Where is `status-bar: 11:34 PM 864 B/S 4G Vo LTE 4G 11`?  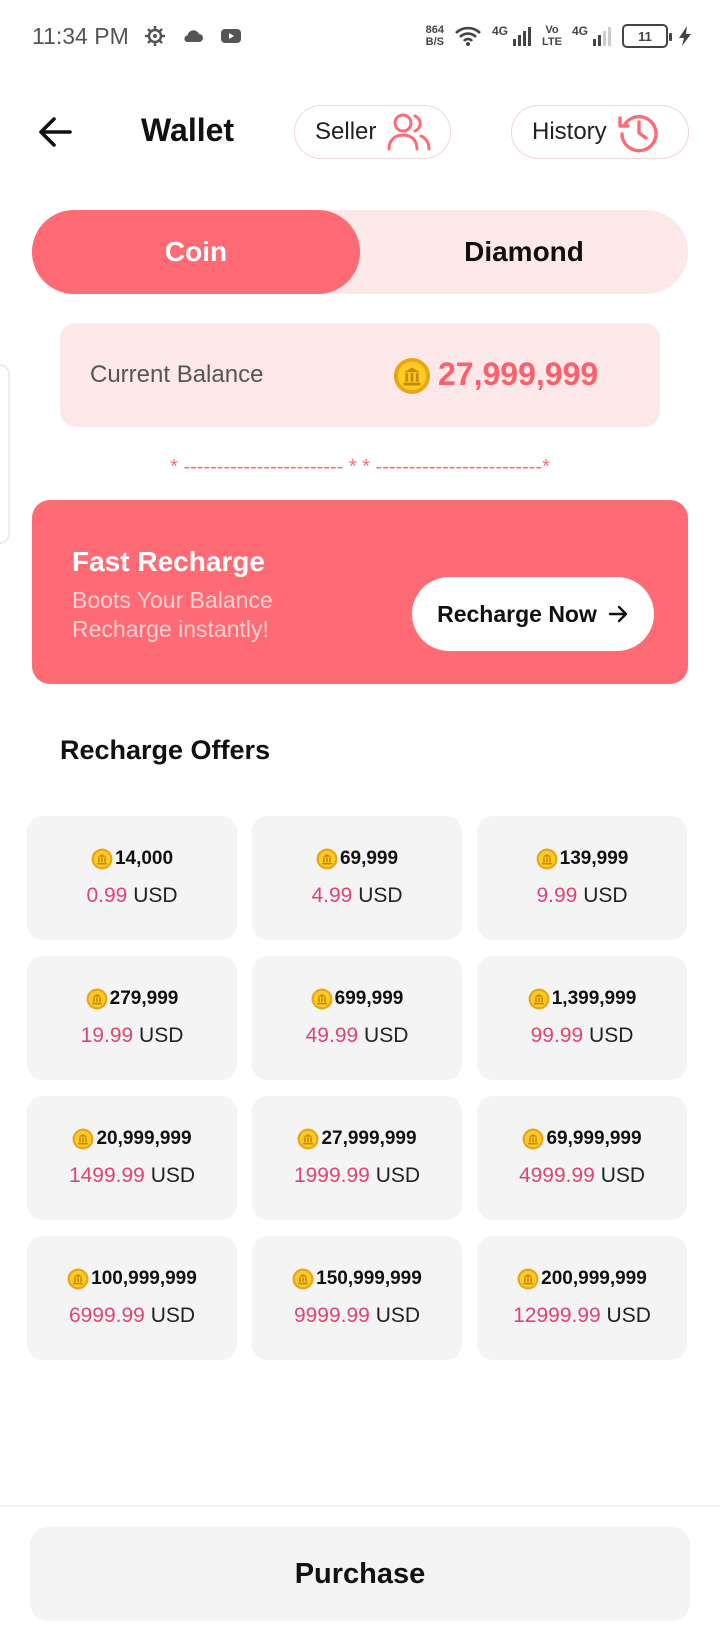 status-bar: 11:34 PM 864 B/S 4G Vo LTE 4G 11 is located at coordinates (360, 36).